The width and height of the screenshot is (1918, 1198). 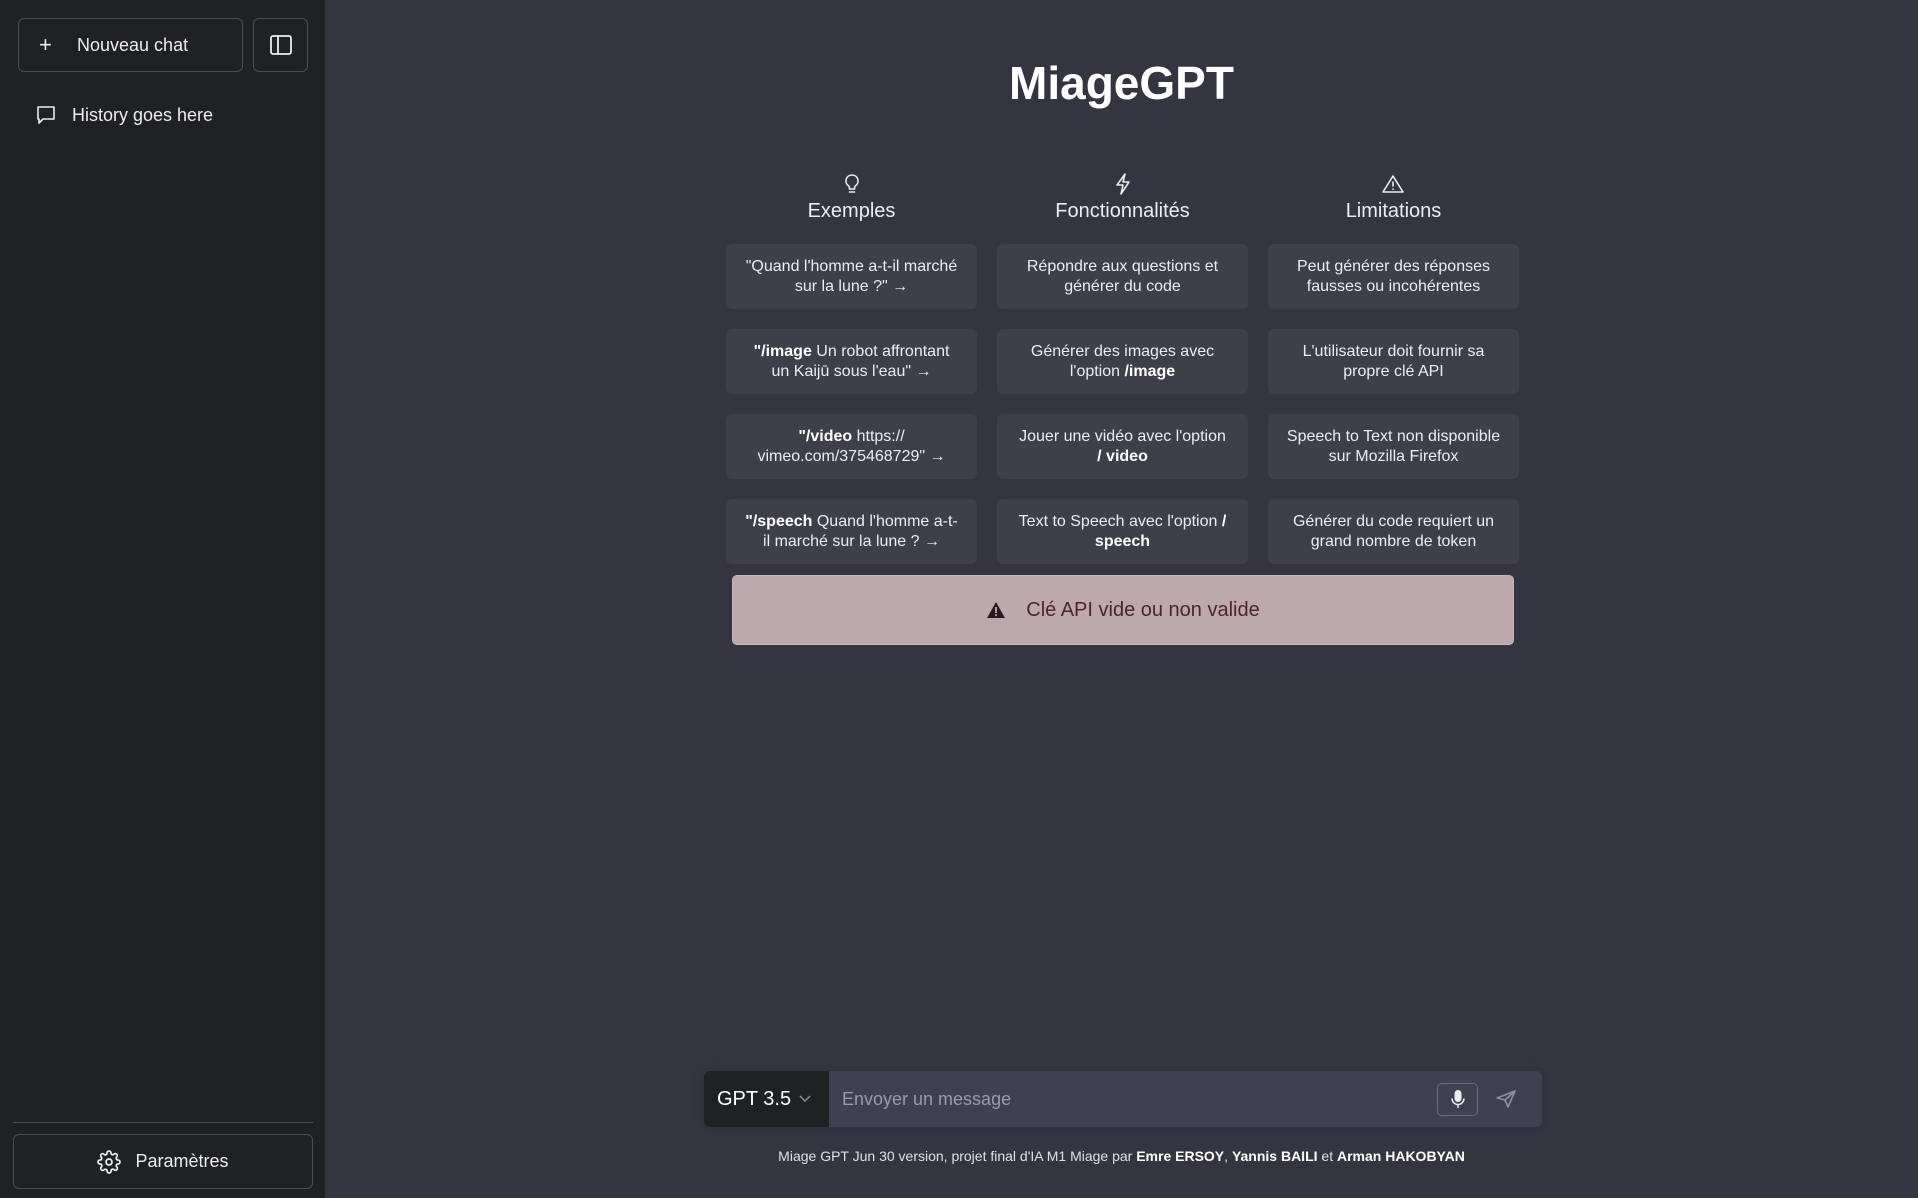 I want to click on microphone-icon, so click(x=1457, y=1099).